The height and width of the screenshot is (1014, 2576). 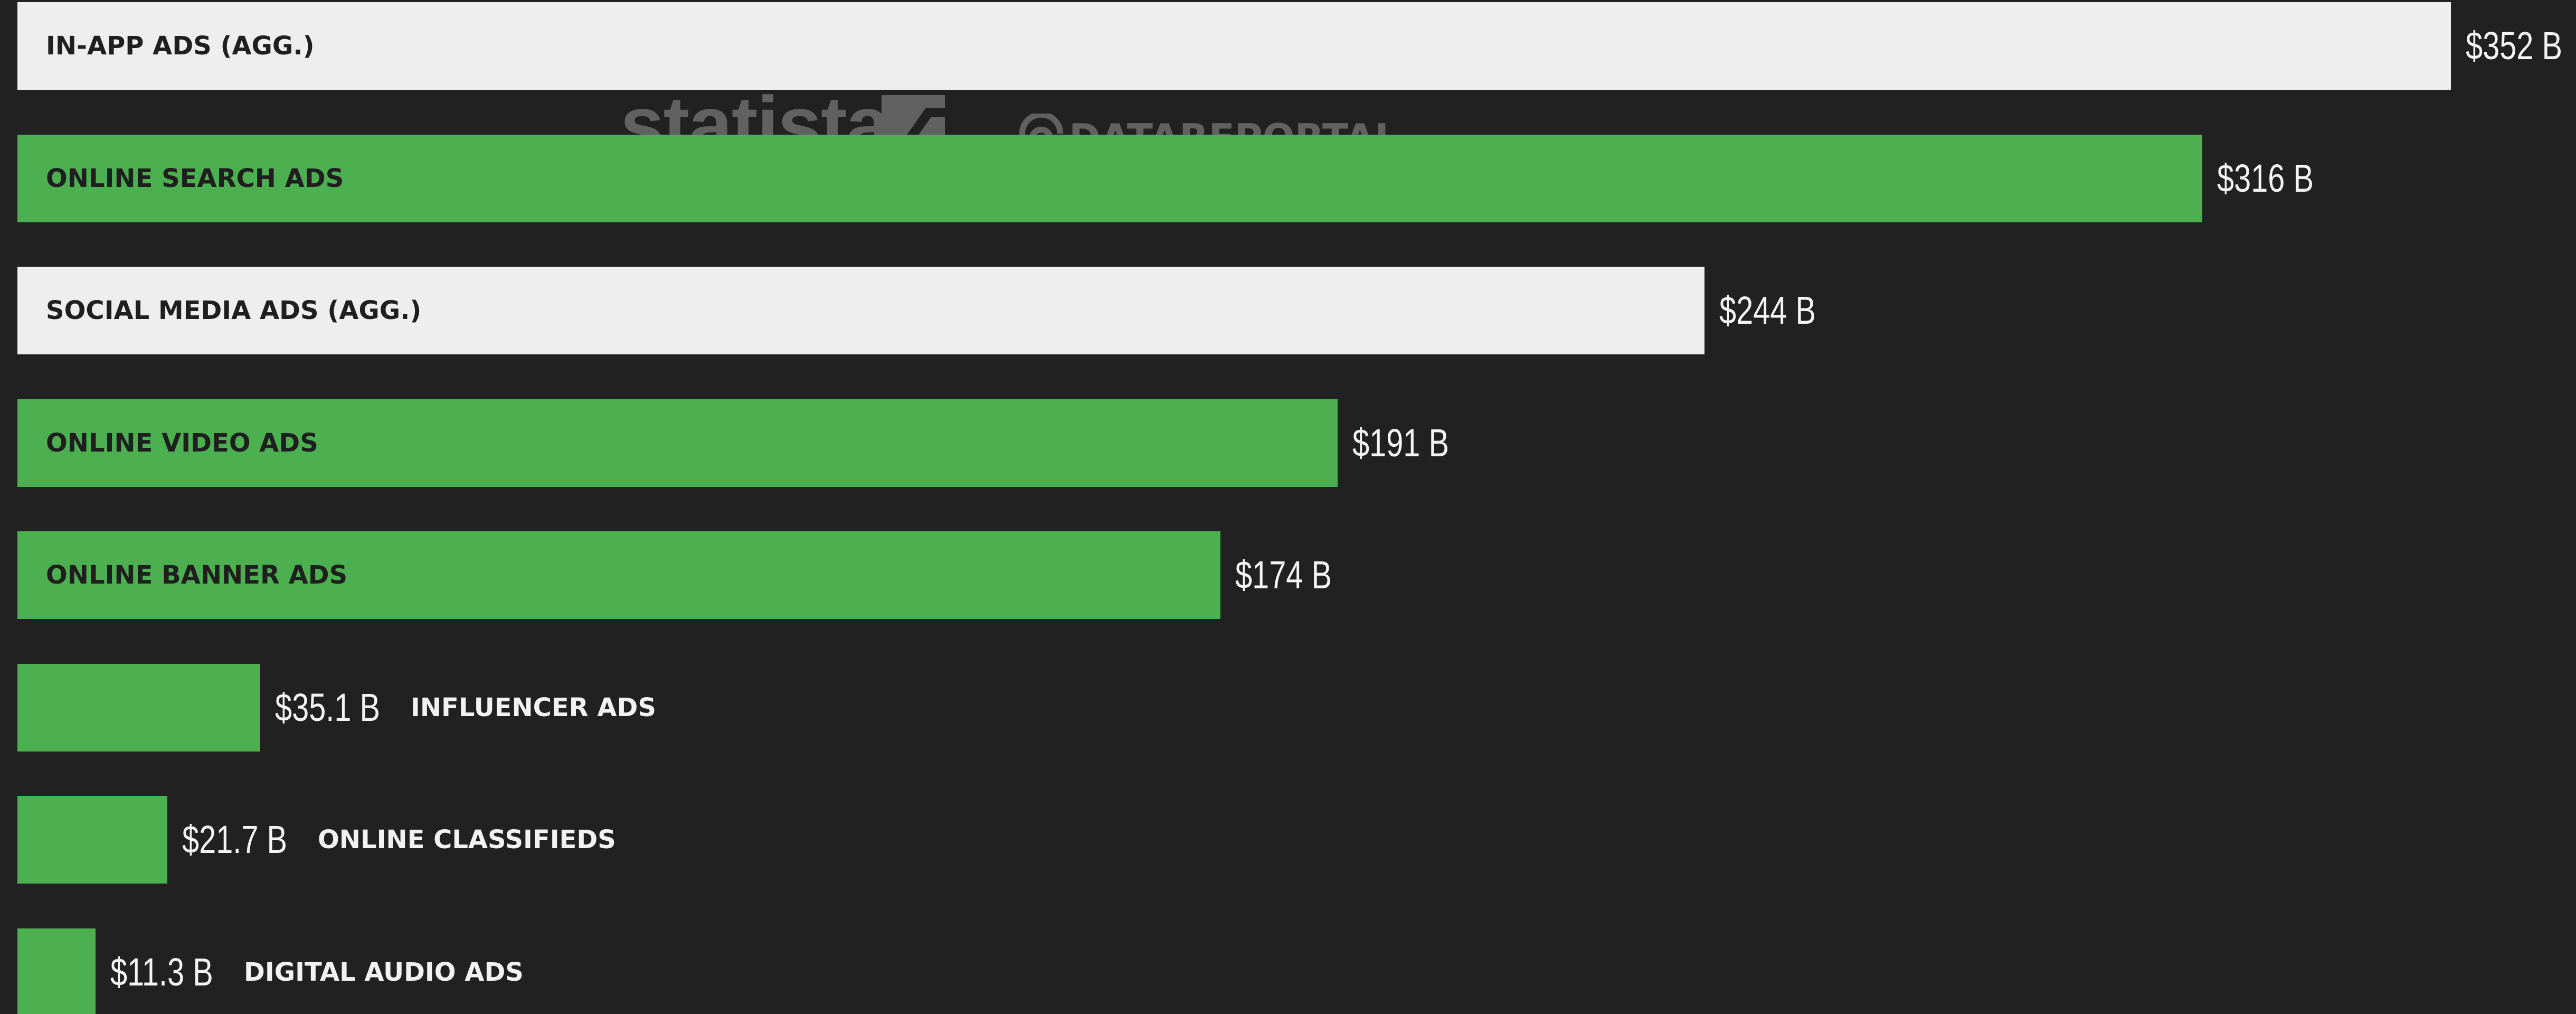 What do you see at coordinates (56, 971) in the screenshot?
I see `bar-digital-audio-ads` at bounding box center [56, 971].